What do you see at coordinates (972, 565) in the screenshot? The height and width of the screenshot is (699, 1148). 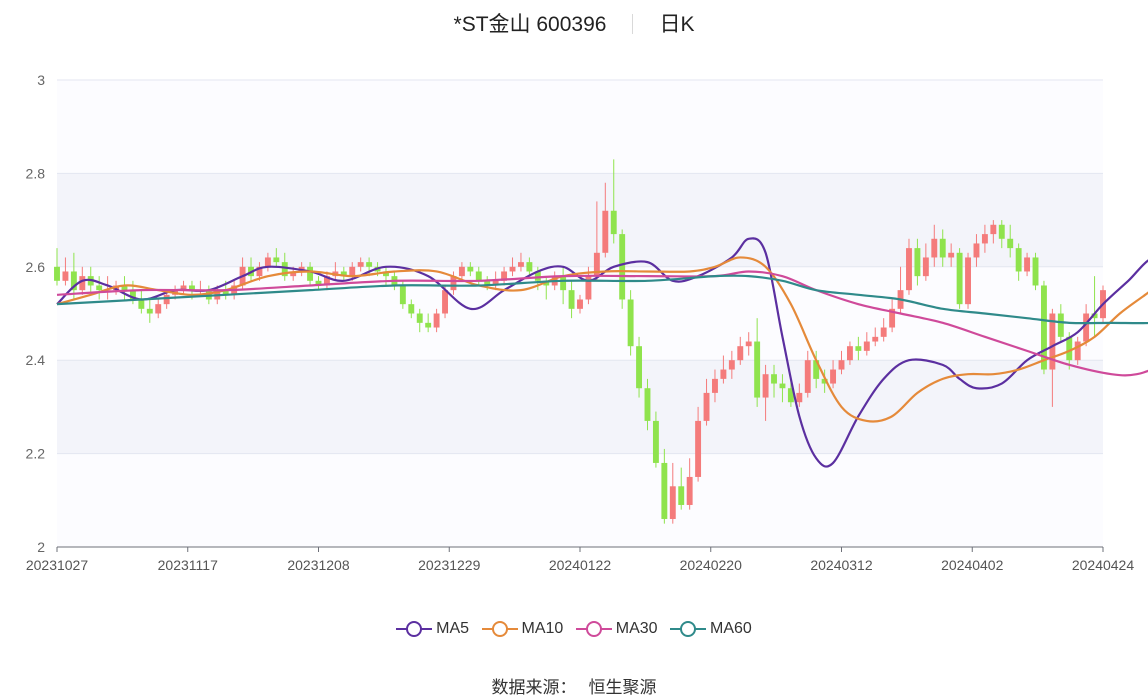 I see `x-tick-label: 20240402` at bounding box center [972, 565].